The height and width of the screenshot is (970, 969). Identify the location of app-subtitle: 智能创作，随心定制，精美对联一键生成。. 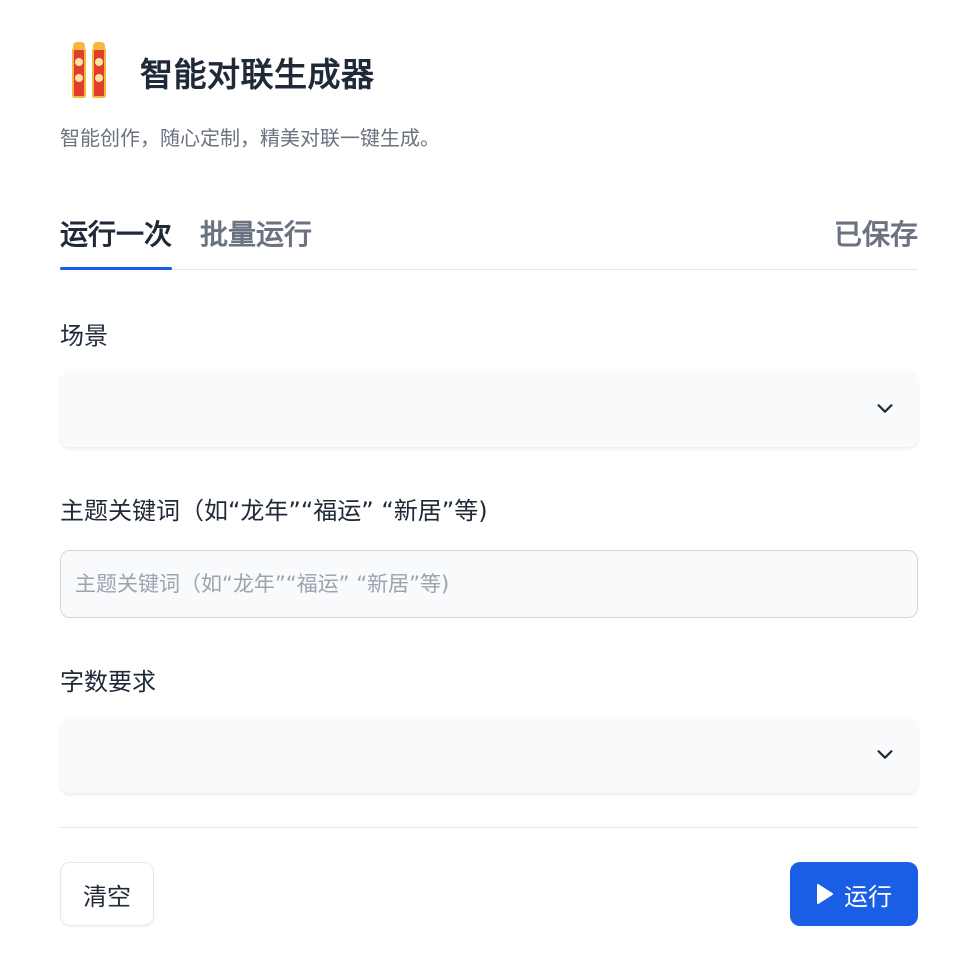
(250, 138).